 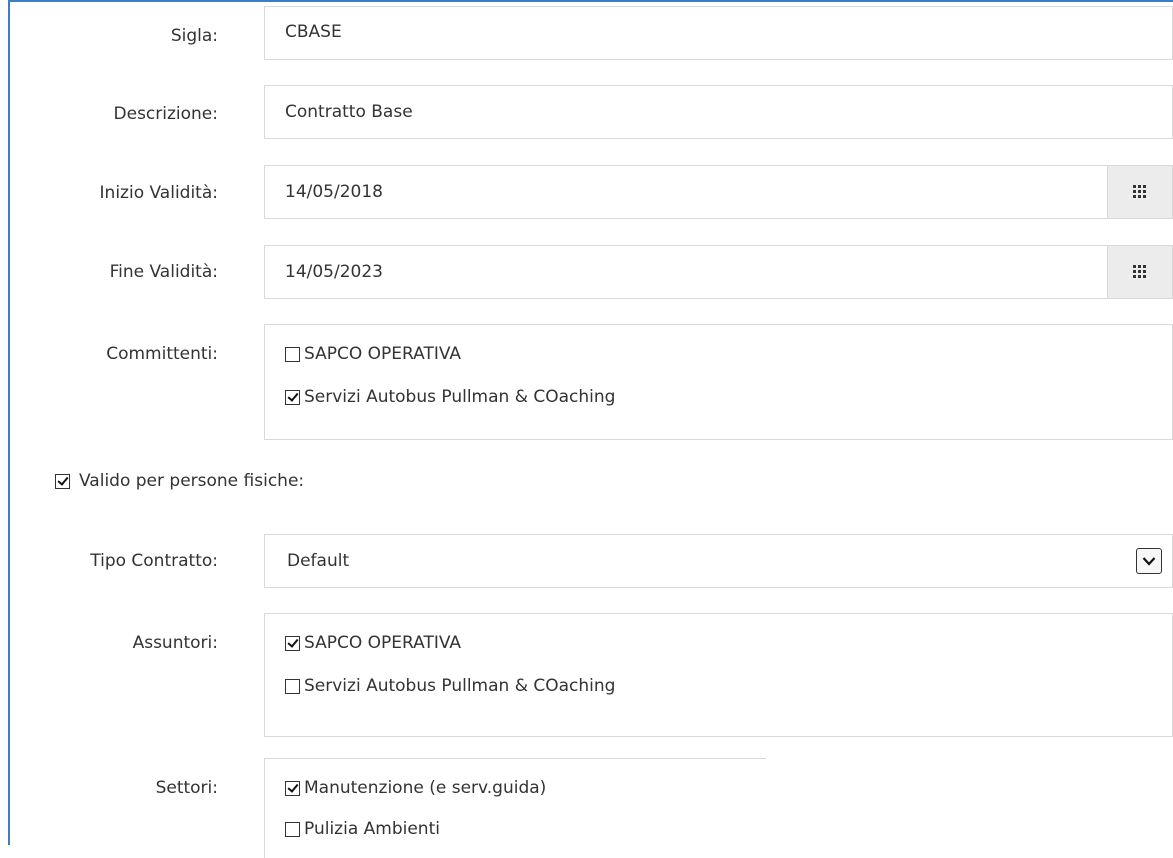 I want to click on assuntori-option: Servizi Autobus Pullman & COaching, so click(x=450, y=686).